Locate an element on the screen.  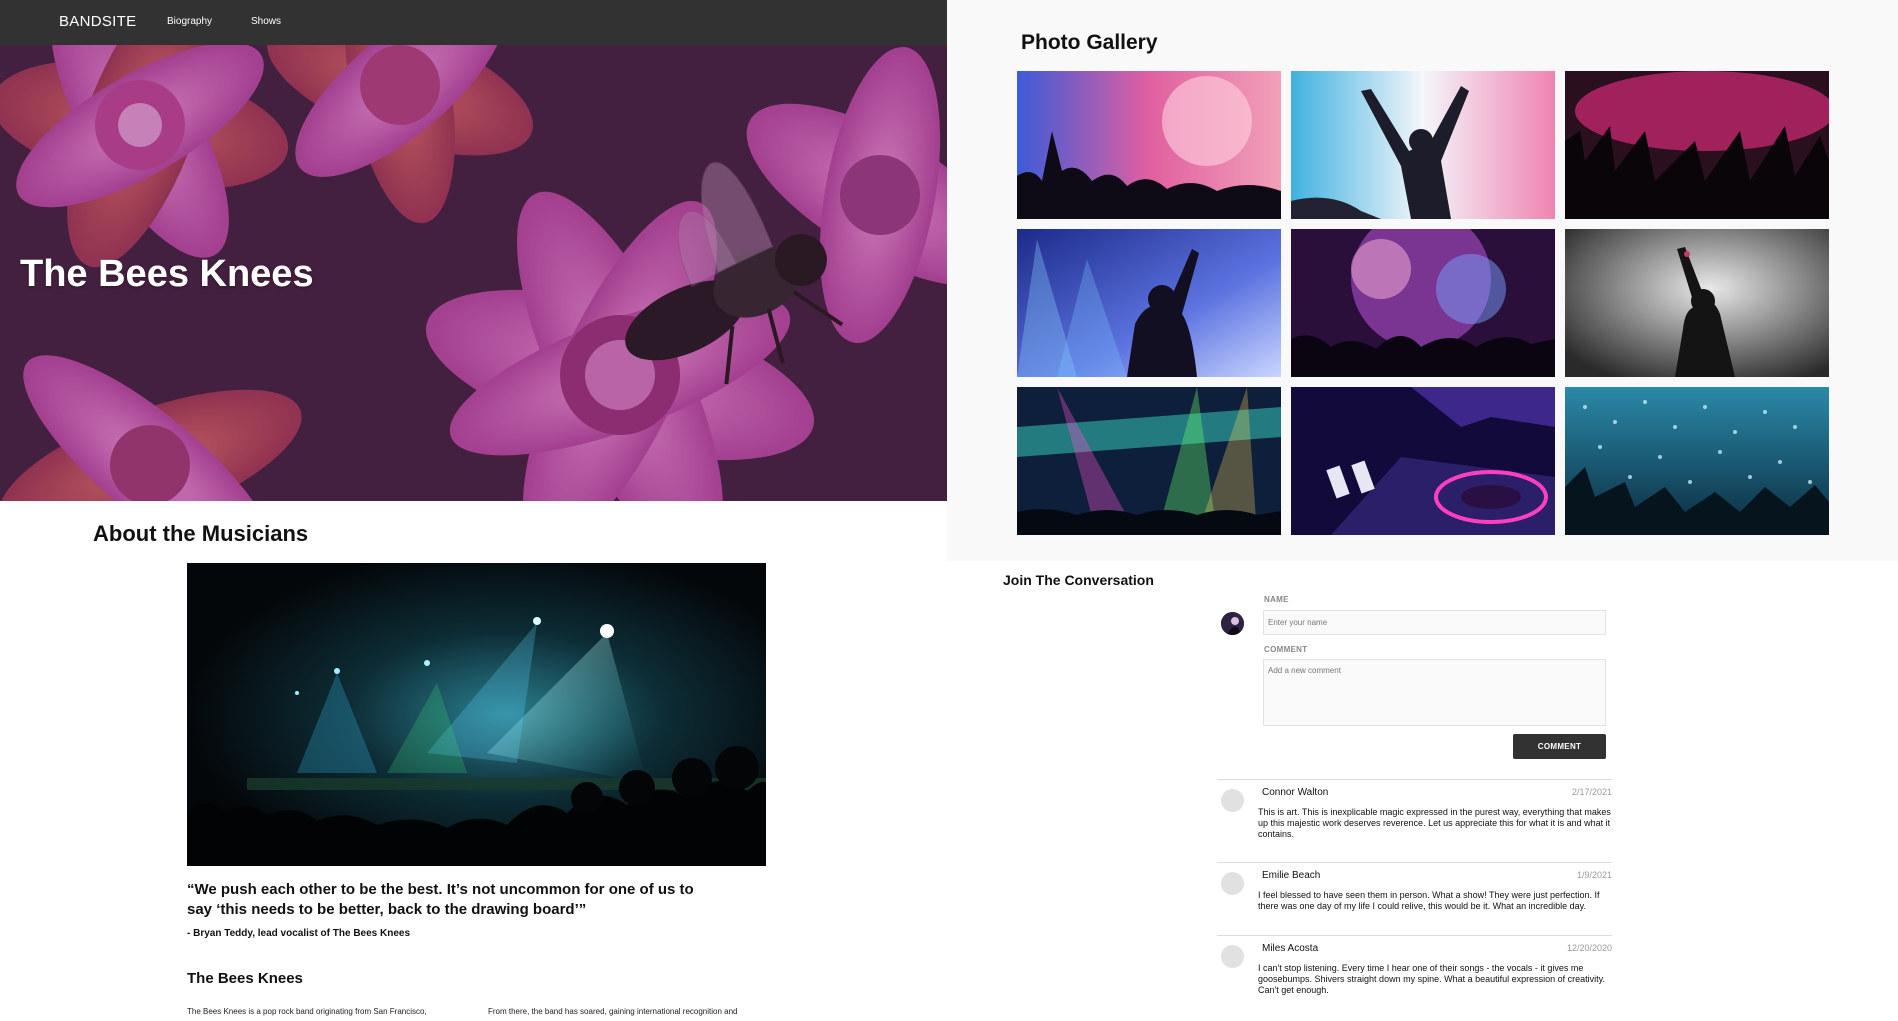
commenter-name: Miles Acosta is located at coordinates (1290, 948).